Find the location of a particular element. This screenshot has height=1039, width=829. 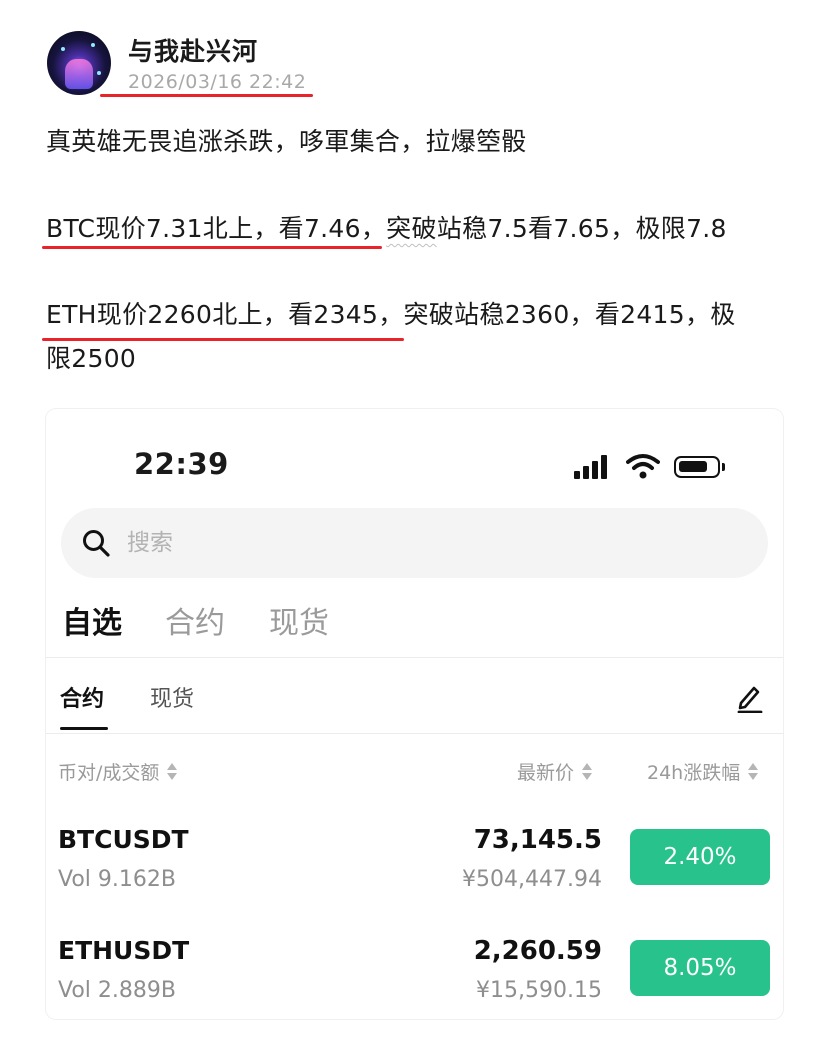

search-bar is located at coordinates (414, 543).